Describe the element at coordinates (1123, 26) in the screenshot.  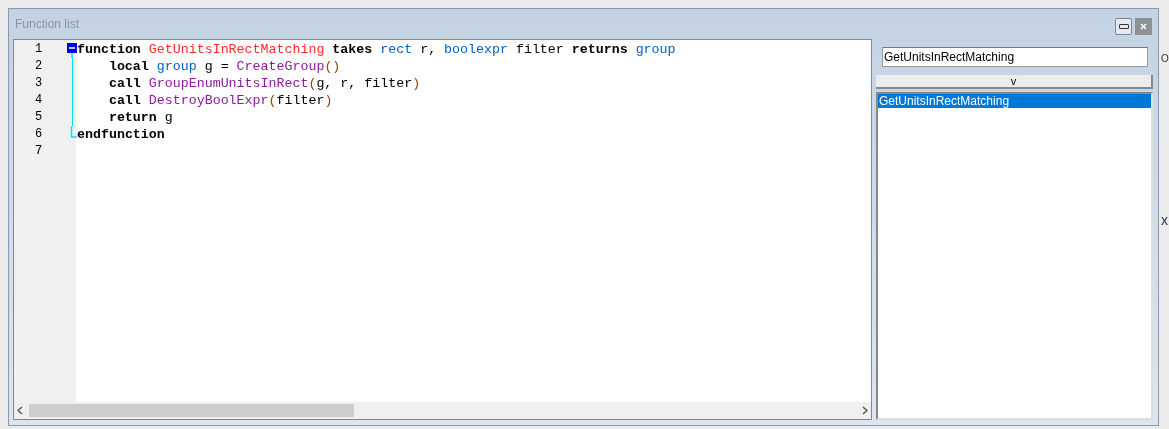
I see `minimize-button` at that location.